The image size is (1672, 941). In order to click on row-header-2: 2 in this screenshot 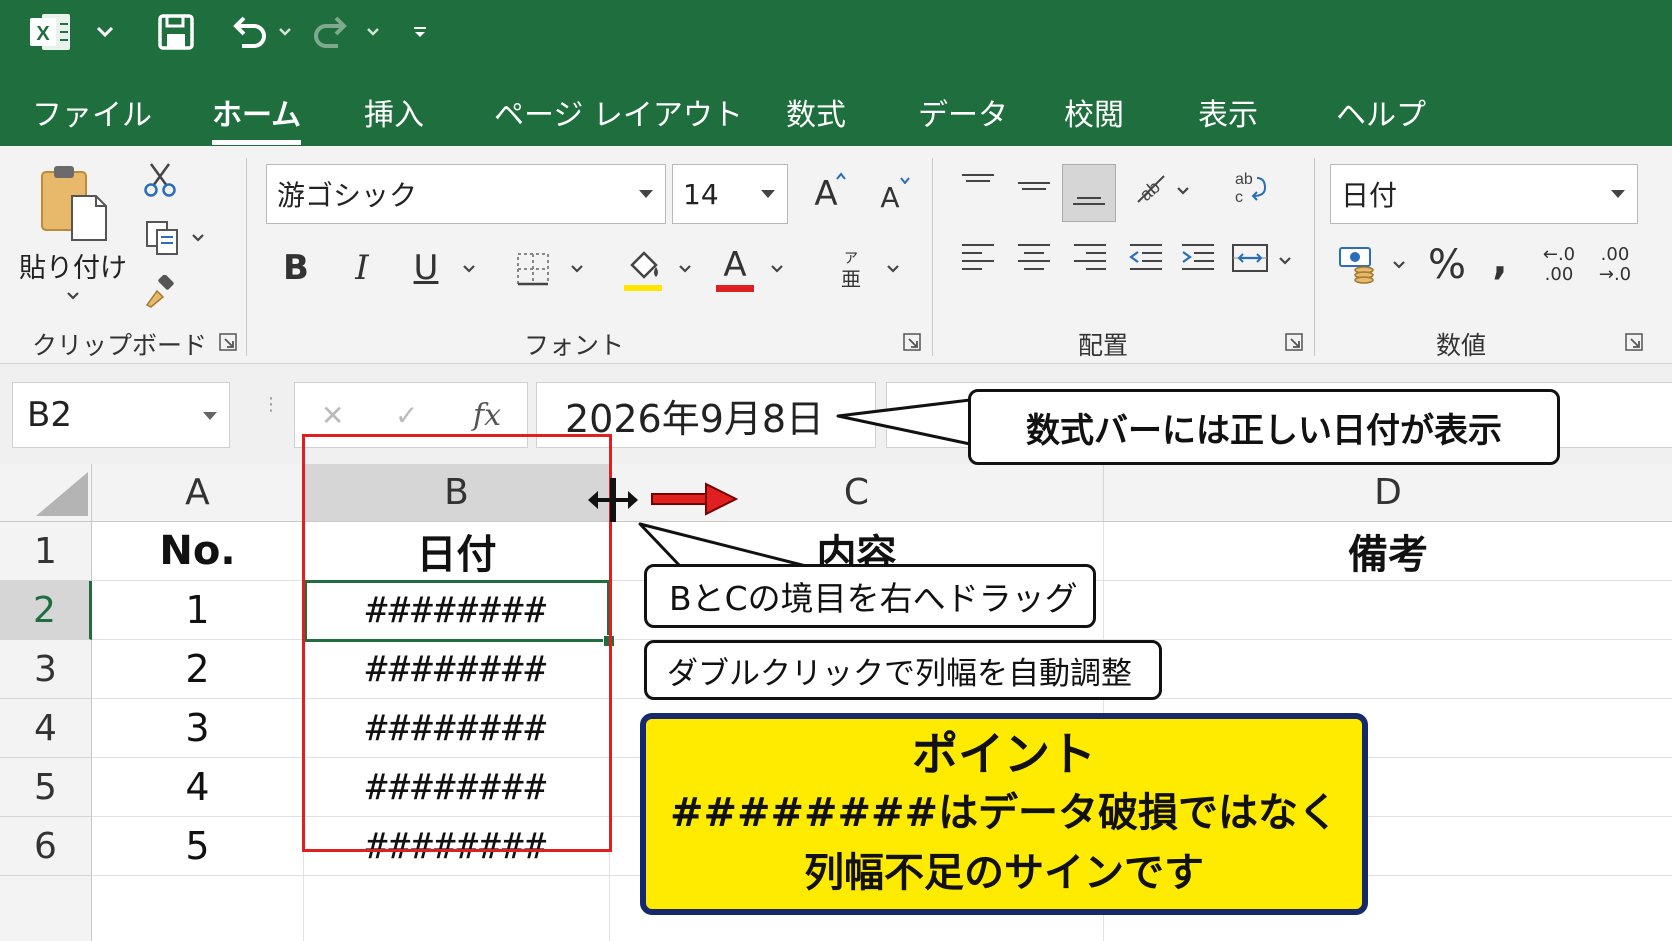, I will do `click(46, 610)`.